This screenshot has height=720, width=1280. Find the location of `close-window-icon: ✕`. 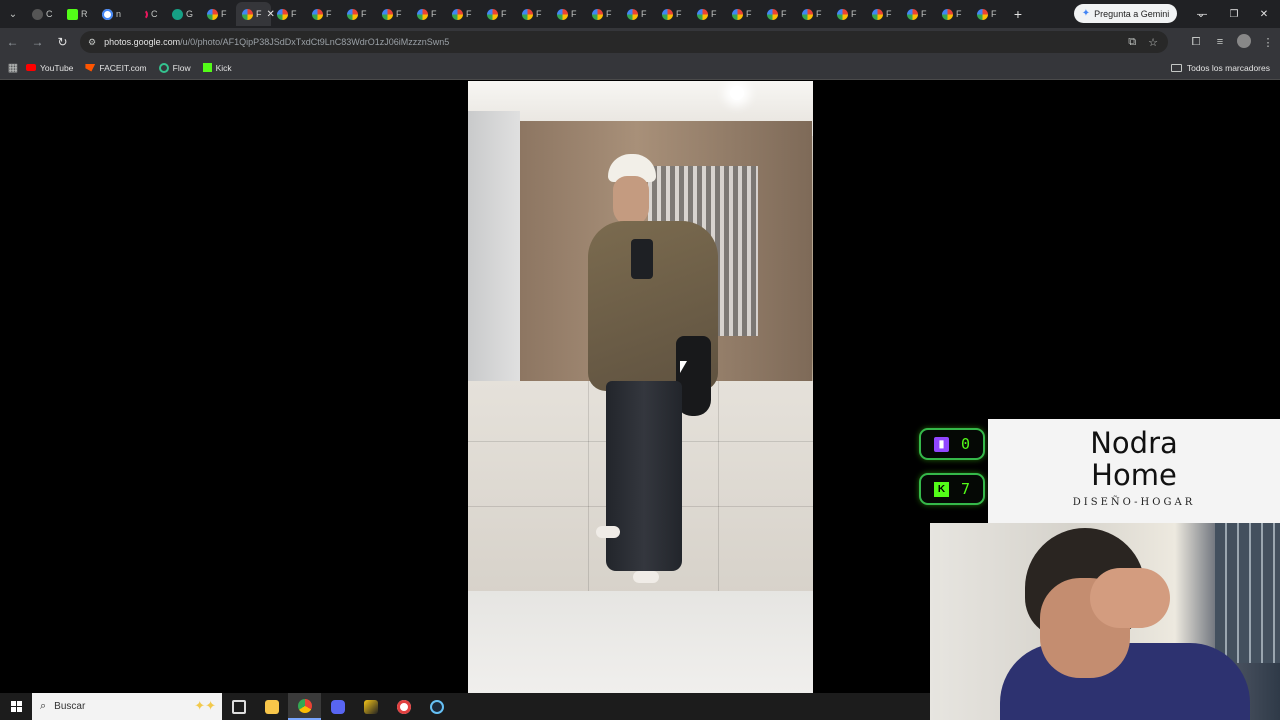

close-window-icon: ✕ is located at coordinates (1264, 14).